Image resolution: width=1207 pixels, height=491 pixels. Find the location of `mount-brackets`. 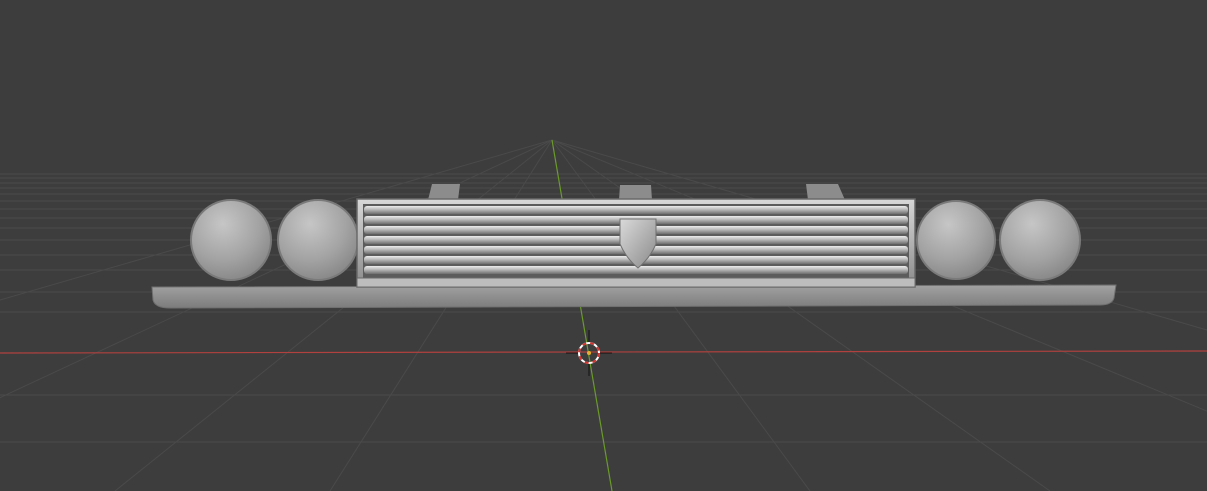

mount-brackets is located at coordinates (636, 192).